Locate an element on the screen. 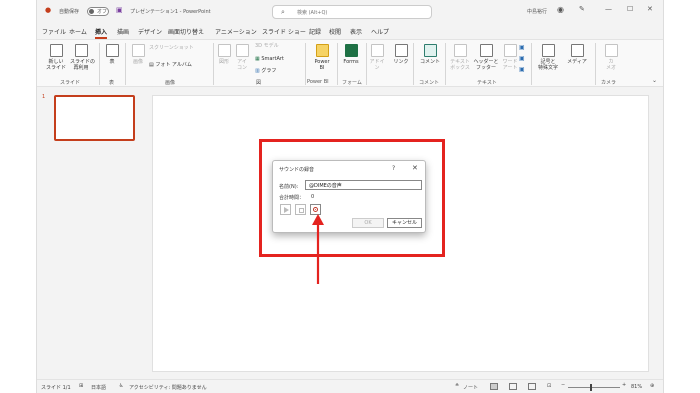 This screenshot has width=700, height=393. total-time-label: 合計時間： is located at coordinates (292, 198).